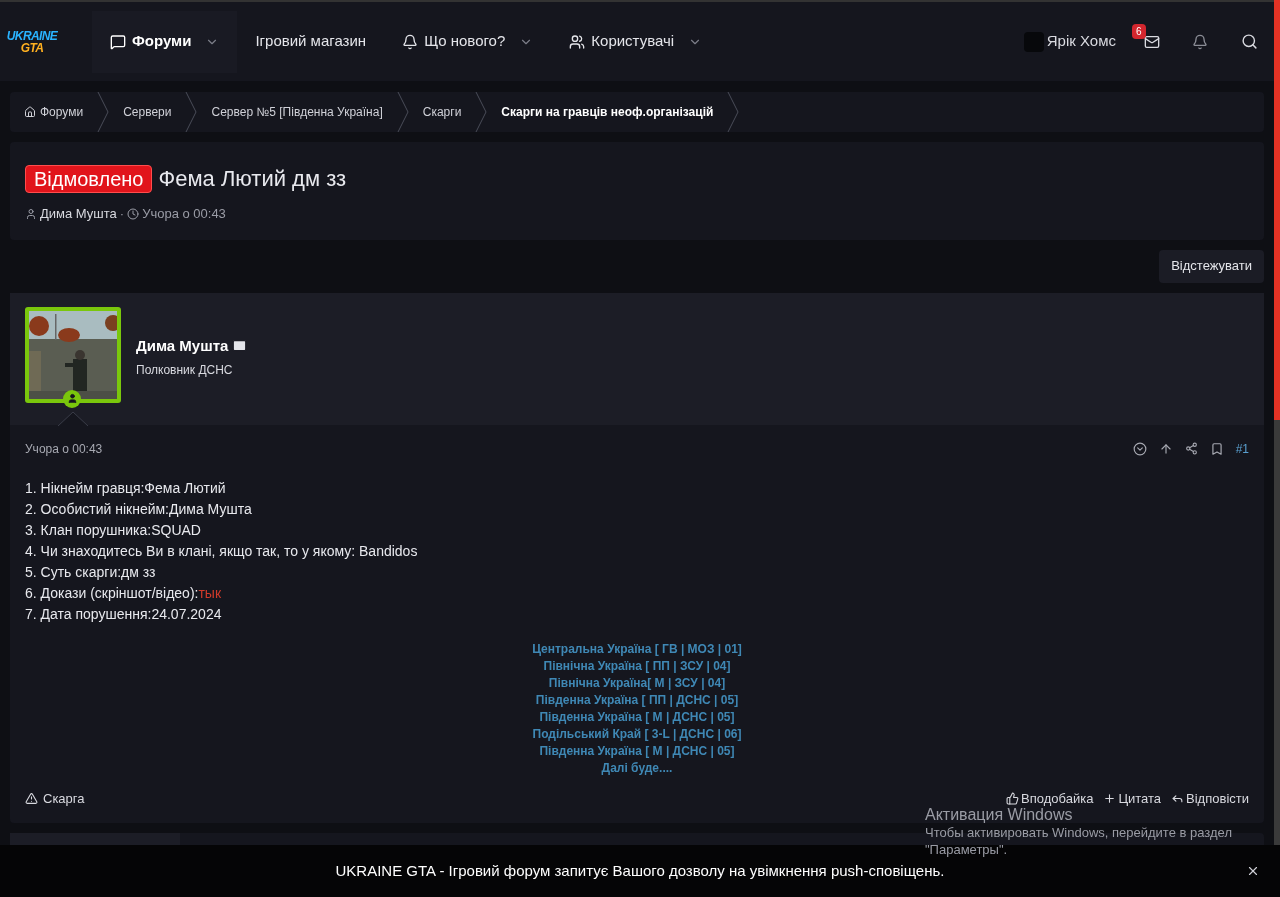  I want to click on site-logo: UKRAINE GTA, so click(32, 41).